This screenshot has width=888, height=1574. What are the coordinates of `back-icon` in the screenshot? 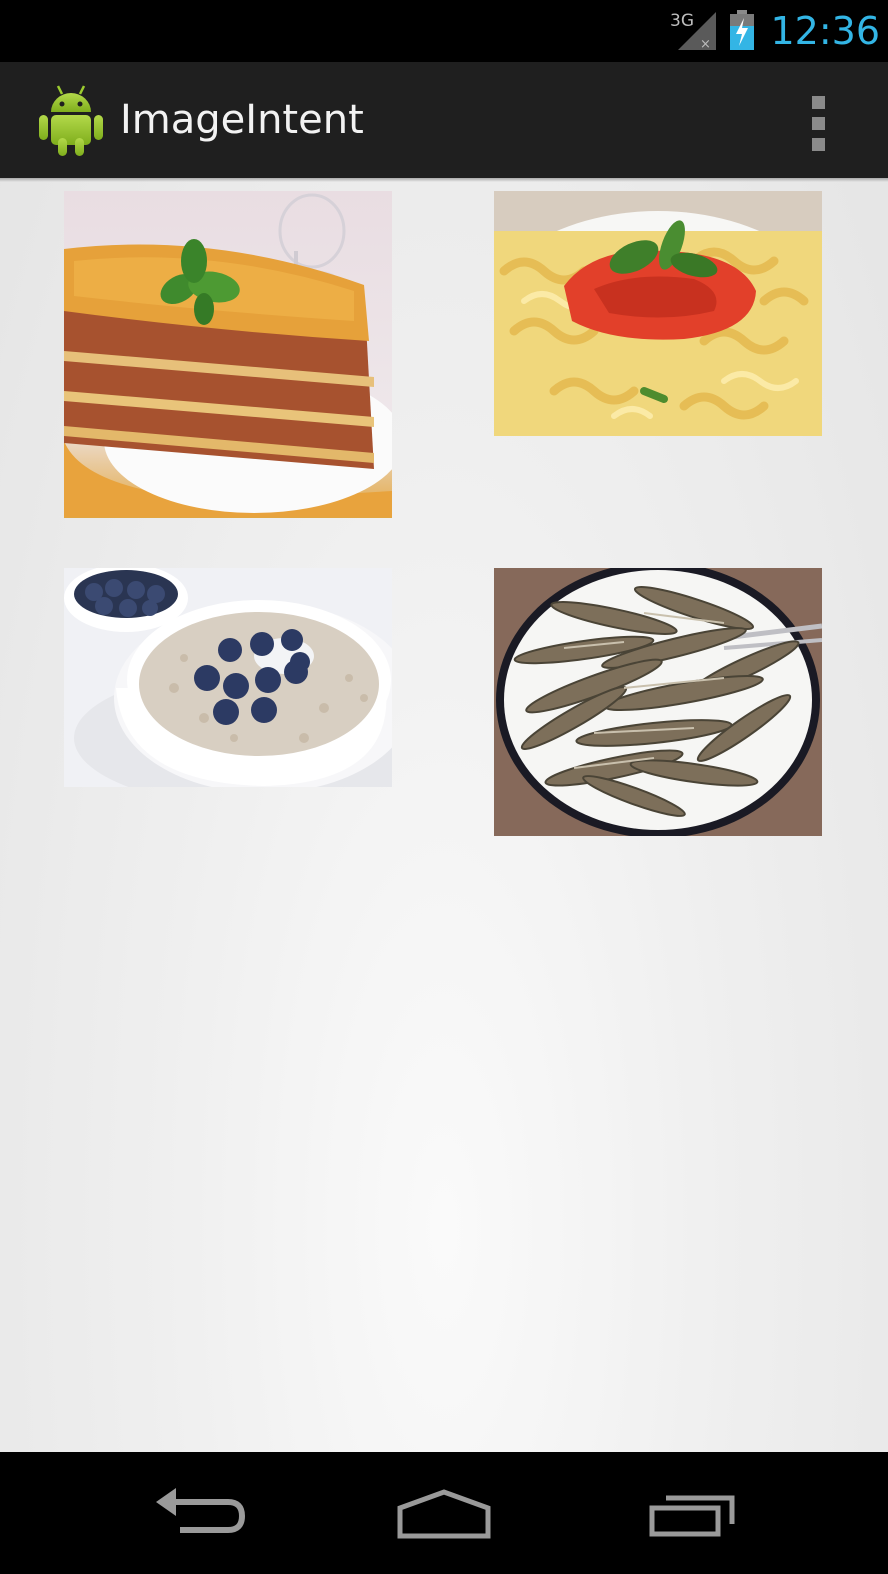 It's located at (196, 1513).